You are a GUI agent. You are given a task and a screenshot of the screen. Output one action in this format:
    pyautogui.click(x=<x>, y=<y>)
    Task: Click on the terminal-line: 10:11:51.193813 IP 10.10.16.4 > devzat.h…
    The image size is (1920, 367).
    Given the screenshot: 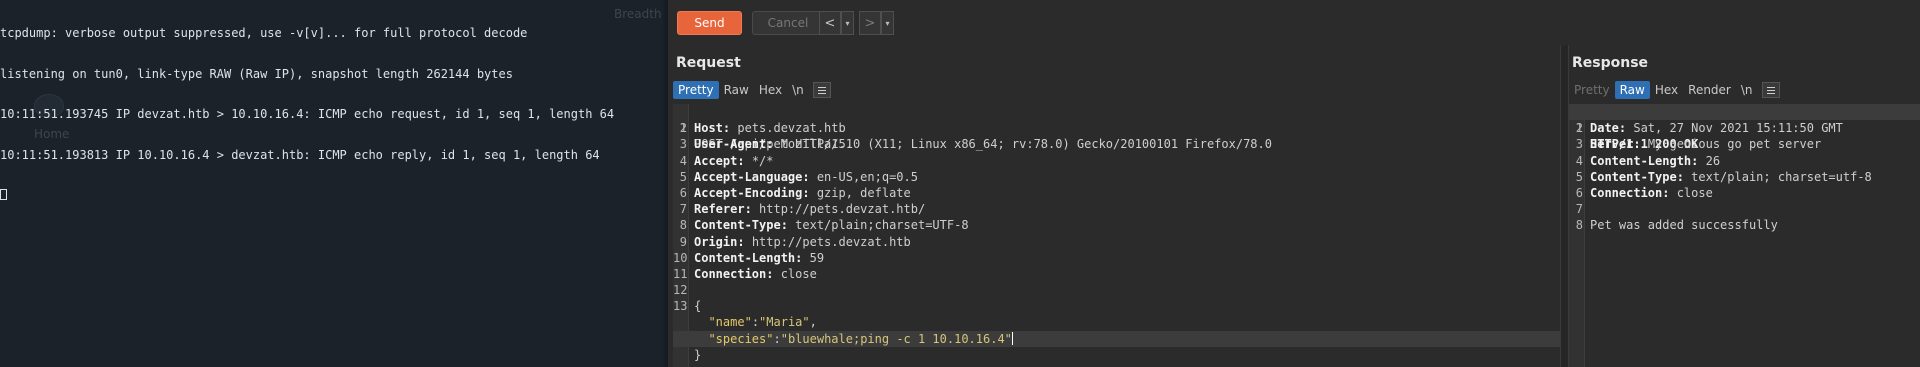 What is the action you would take?
    pyautogui.click(x=300, y=154)
    